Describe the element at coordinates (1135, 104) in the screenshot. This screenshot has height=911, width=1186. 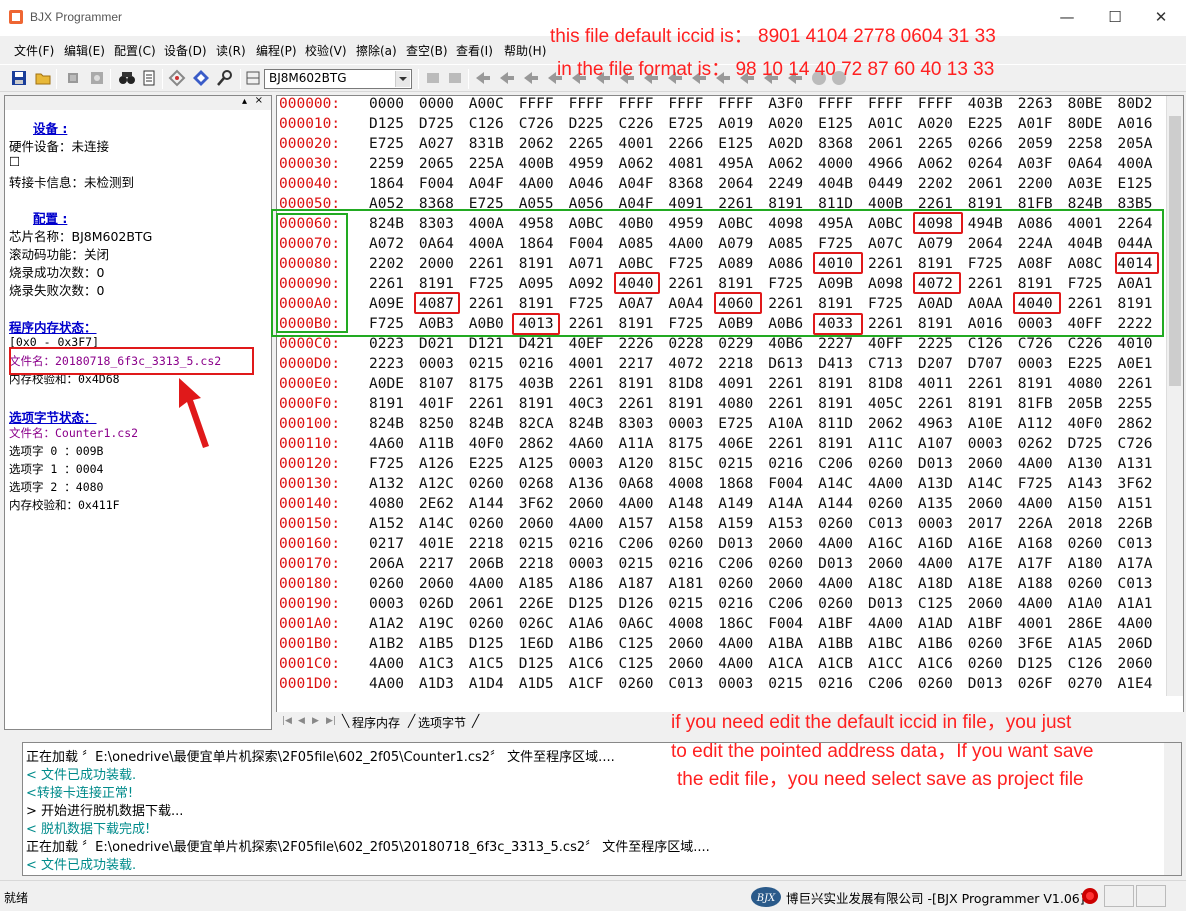
I see `hex-cell: 80D2` at that location.